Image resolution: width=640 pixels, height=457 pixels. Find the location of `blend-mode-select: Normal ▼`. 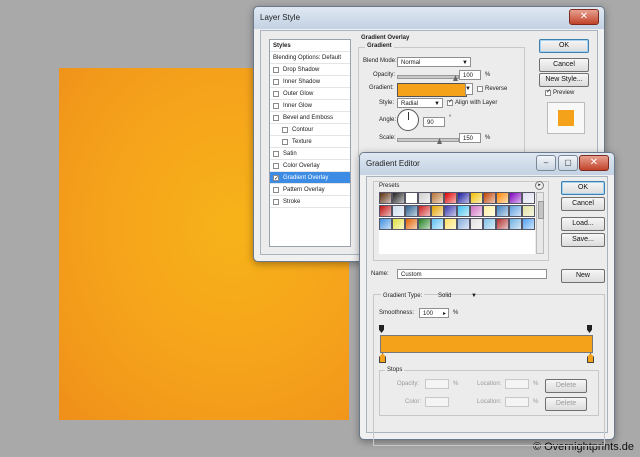

blend-mode-select: Normal ▼ is located at coordinates (434, 62).